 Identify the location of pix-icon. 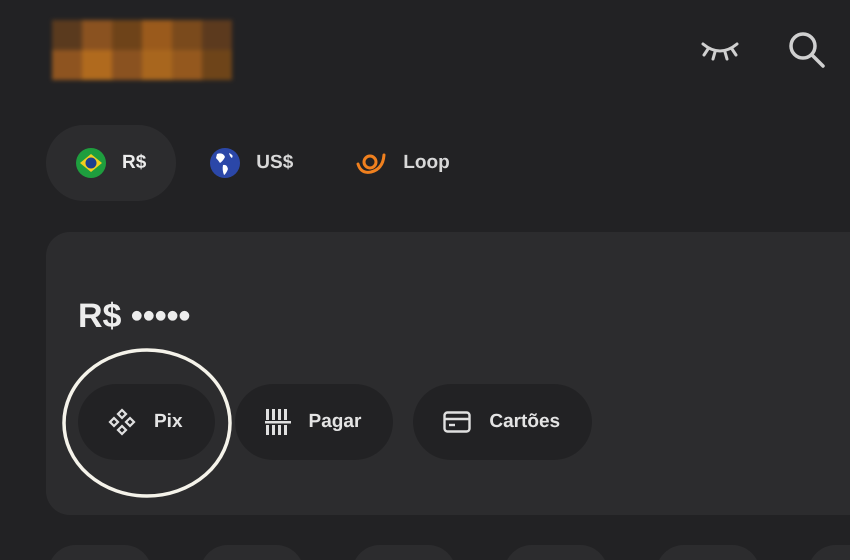
(122, 422).